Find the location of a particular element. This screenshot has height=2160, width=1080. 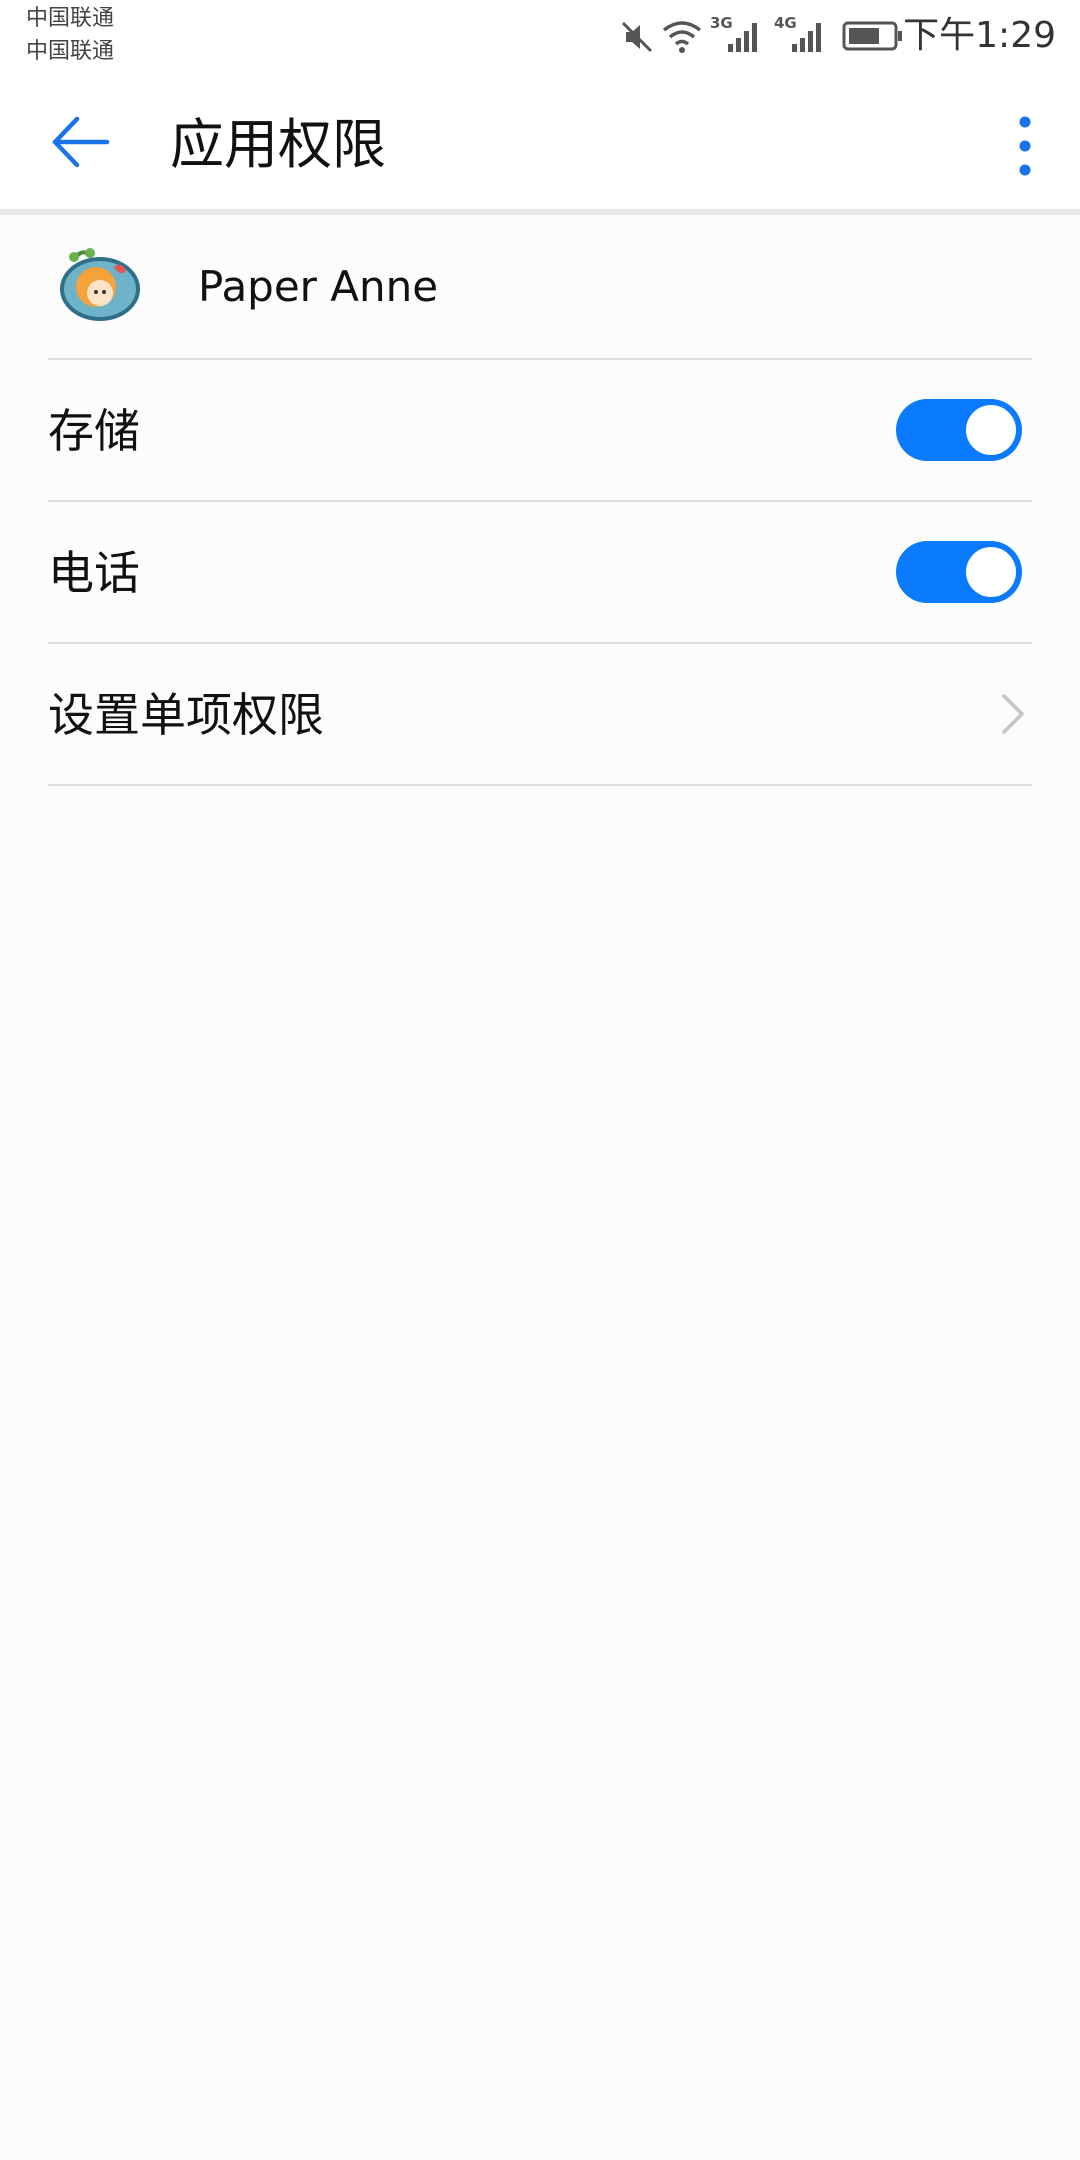

more-options-button is located at coordinates (1025, 146).